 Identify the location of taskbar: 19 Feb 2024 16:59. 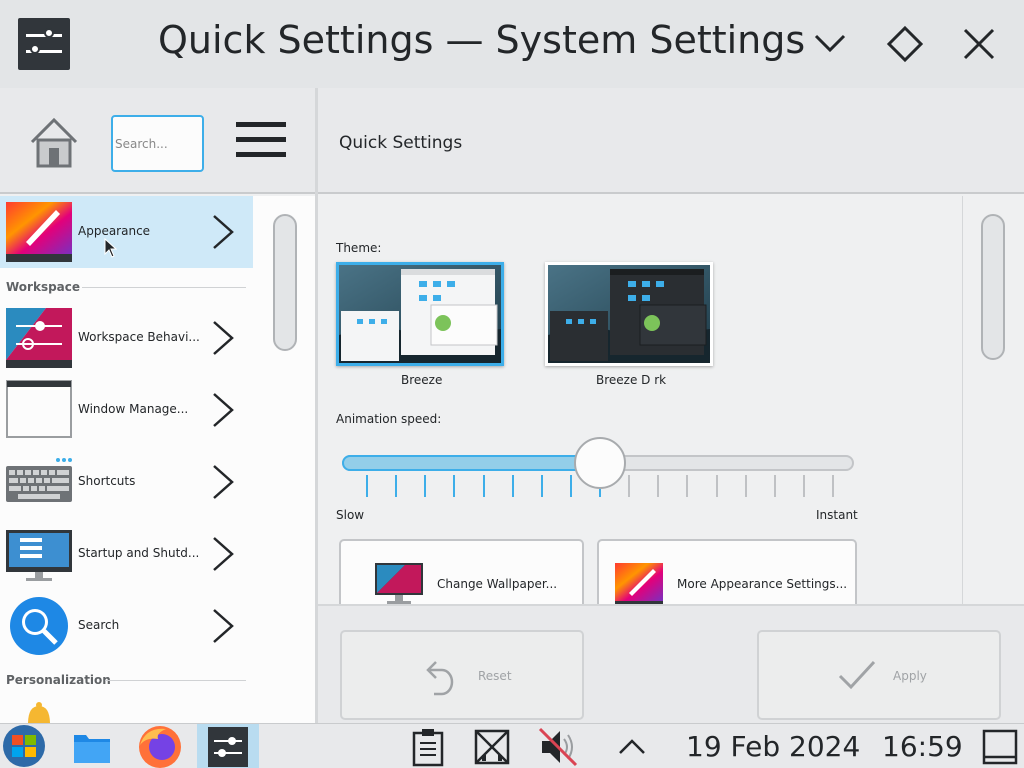
(512, 745).